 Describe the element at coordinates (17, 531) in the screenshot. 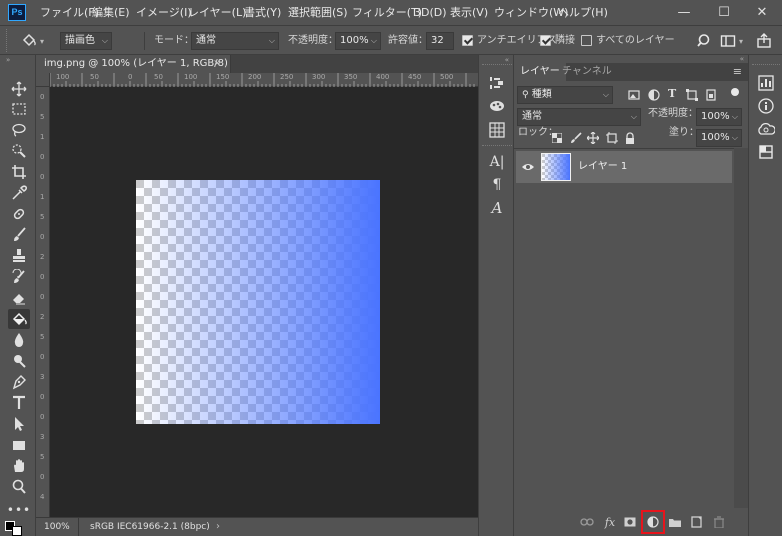

I see `background-color-swatch` at that location.